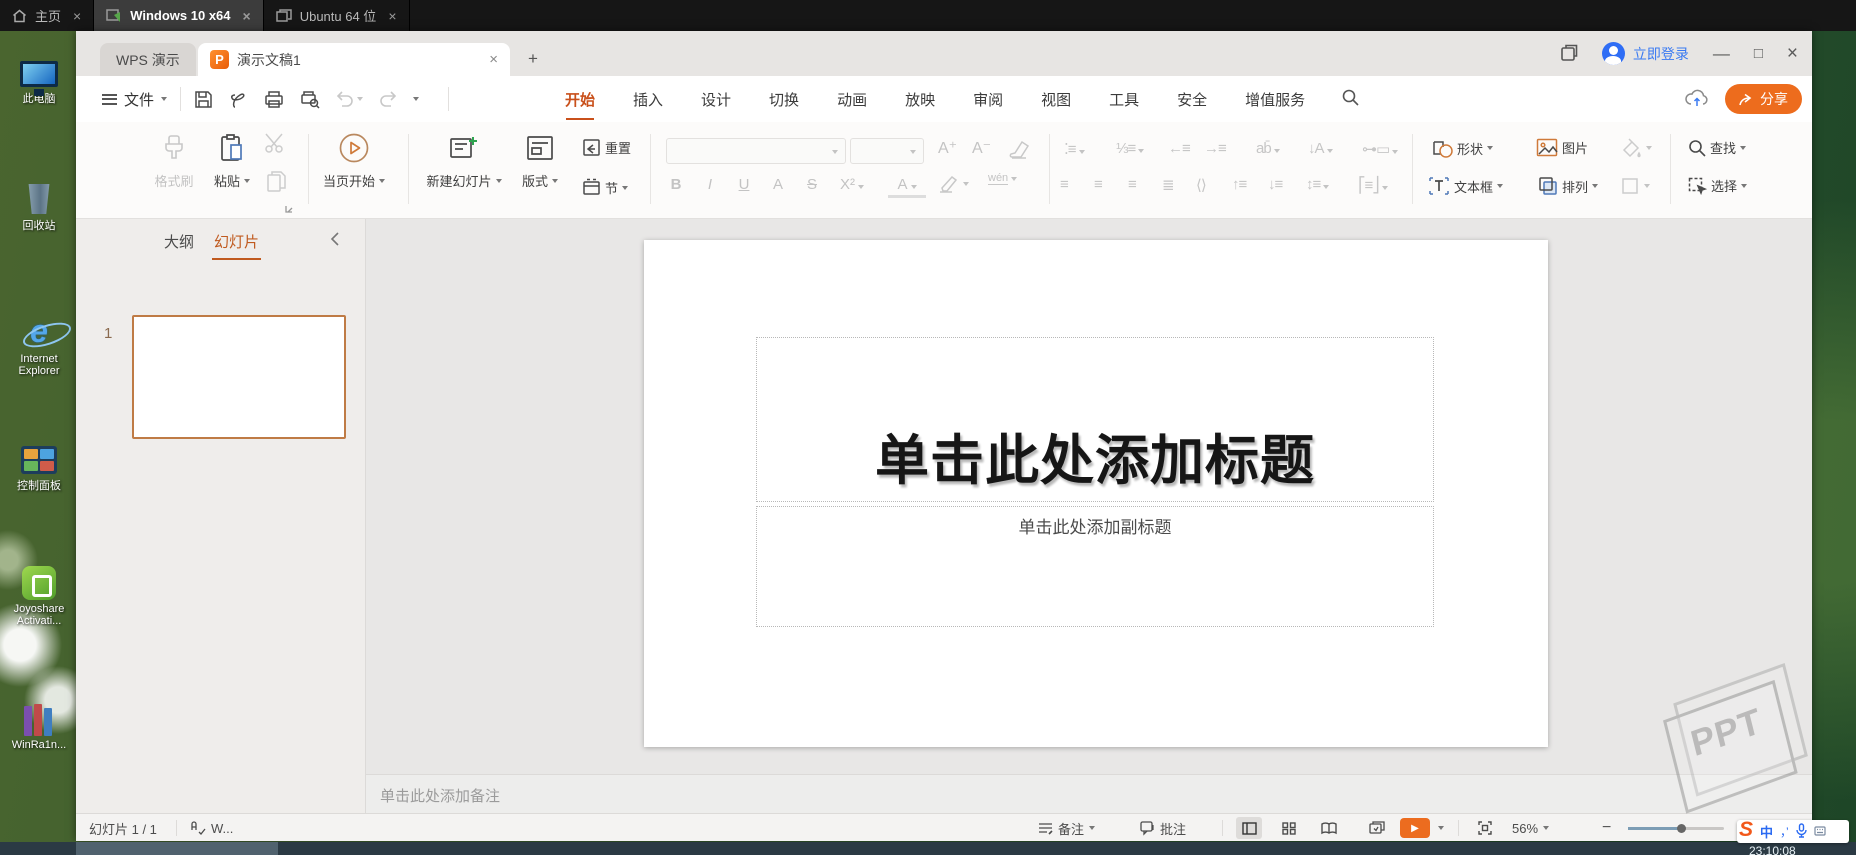 This screenshot has height=855, width=1856. Describe the element at coordinates (1721, 54) in the screenshot. I see `minimize-button: —` at that location.